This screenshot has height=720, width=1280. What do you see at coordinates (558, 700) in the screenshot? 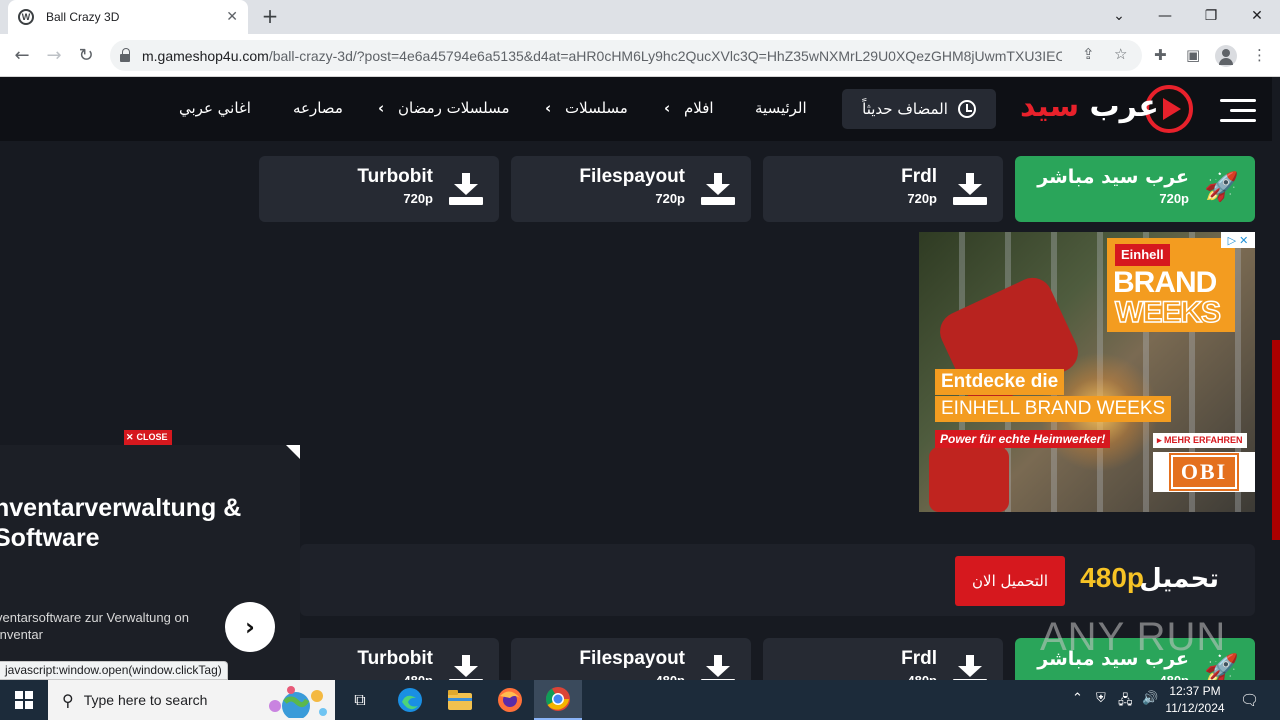
I see `chrome-icon` at bounding box center [558, 700].